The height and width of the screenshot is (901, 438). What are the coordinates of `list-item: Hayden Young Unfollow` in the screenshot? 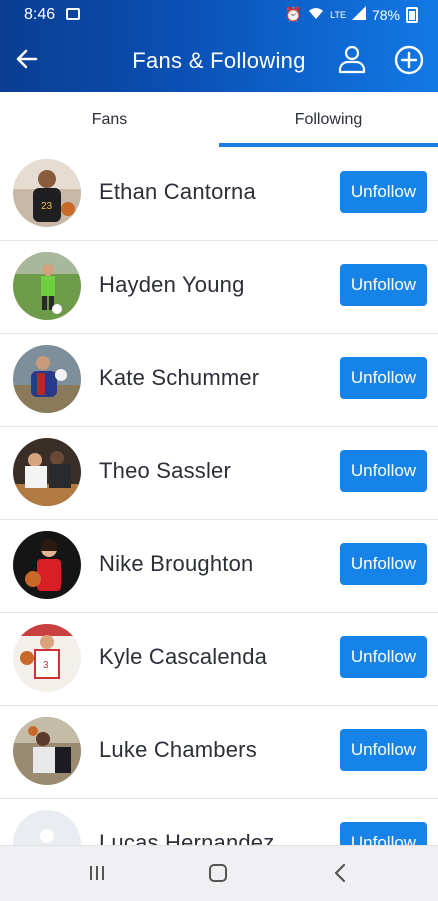 It's located at (219, 287).